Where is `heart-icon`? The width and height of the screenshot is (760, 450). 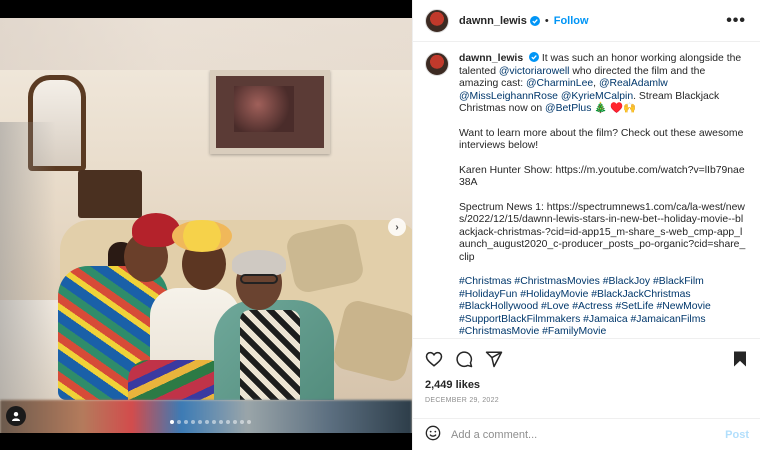 heart-icon is located at coordinates (434, 359).